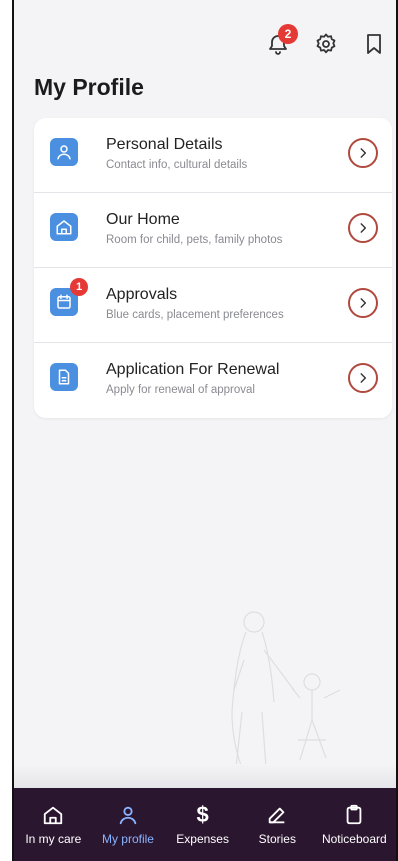  I want to click on item-title: Approvals, so click(142, 294).